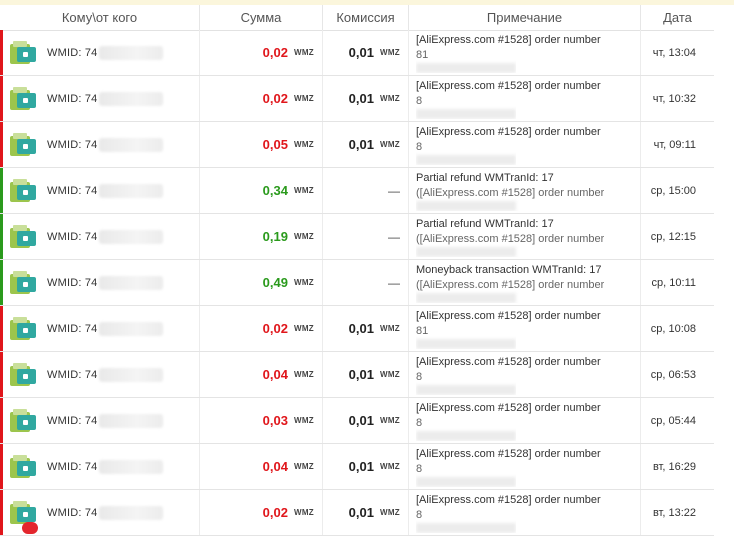  Describe the element at coordinates (275, 190) in the screenshot. I see `amount-value: 0,34` at that location.